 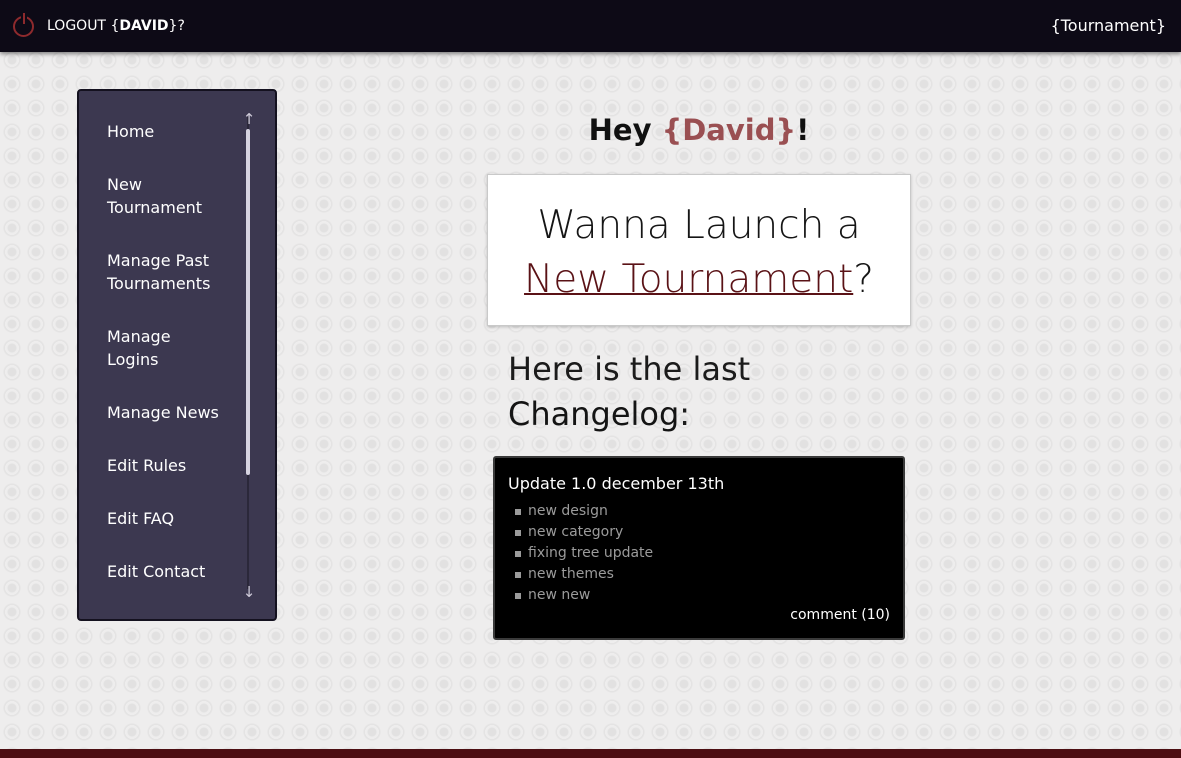 What do you see at coordinates (590, 26) in the screenshot?
I see `top-bar: LOGOUT {DAVID}? {Tournament}` at bounding box center [590, 26].